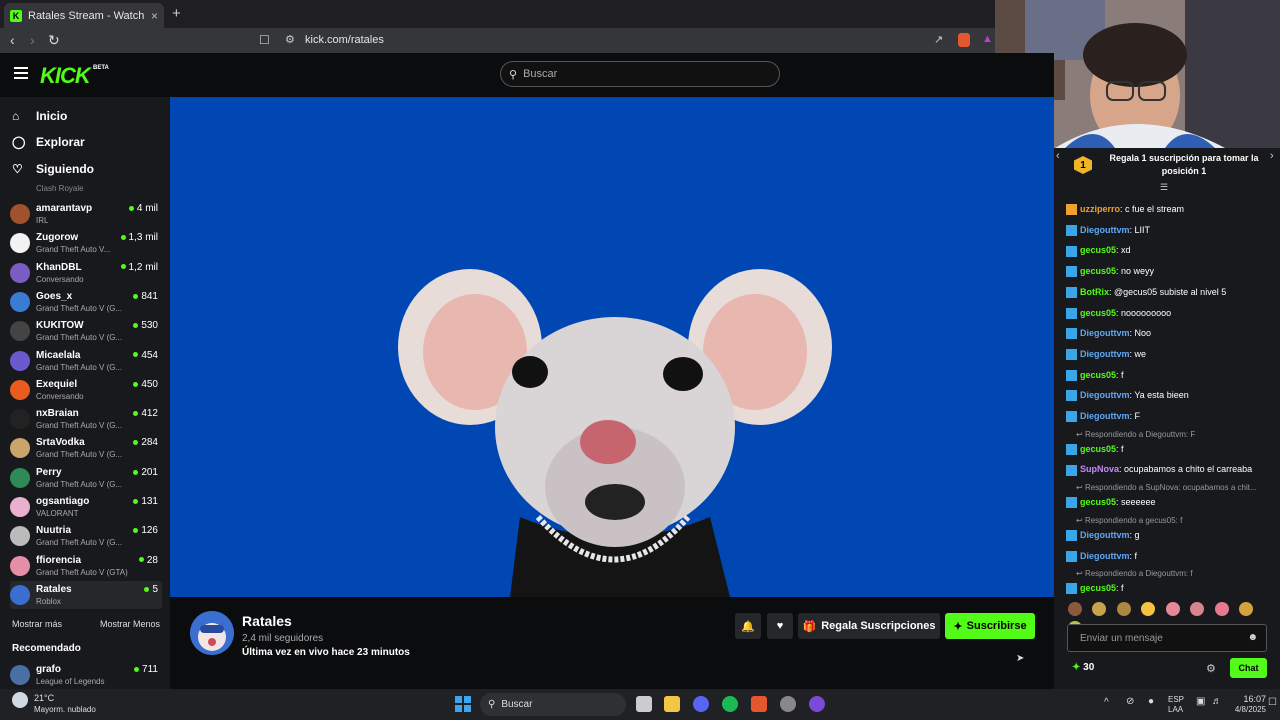 The height and width of the screenshot is (720, 1280). Describe the element at coordinates (212, 633) in the screenshot. I see `streamer-avatar` at that location.